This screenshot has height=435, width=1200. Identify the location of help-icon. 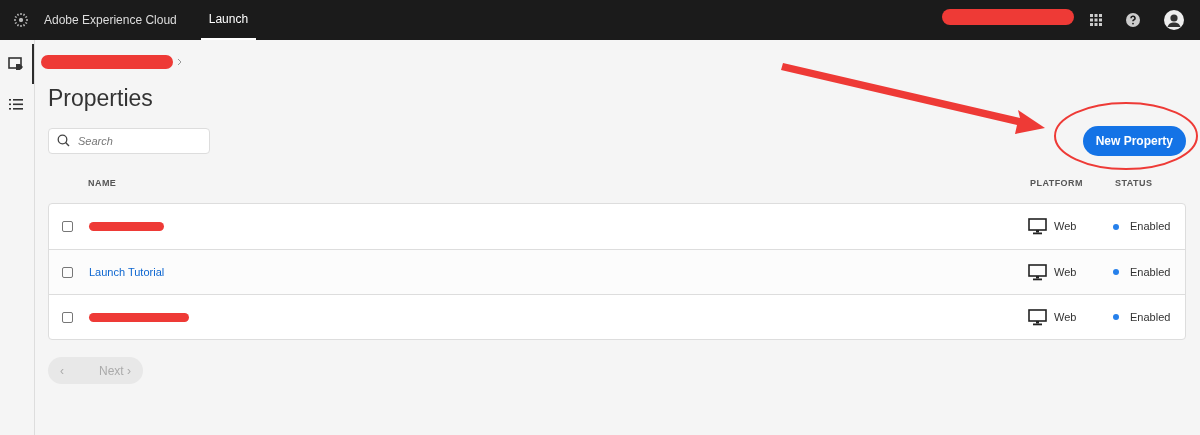
(1133, 20).